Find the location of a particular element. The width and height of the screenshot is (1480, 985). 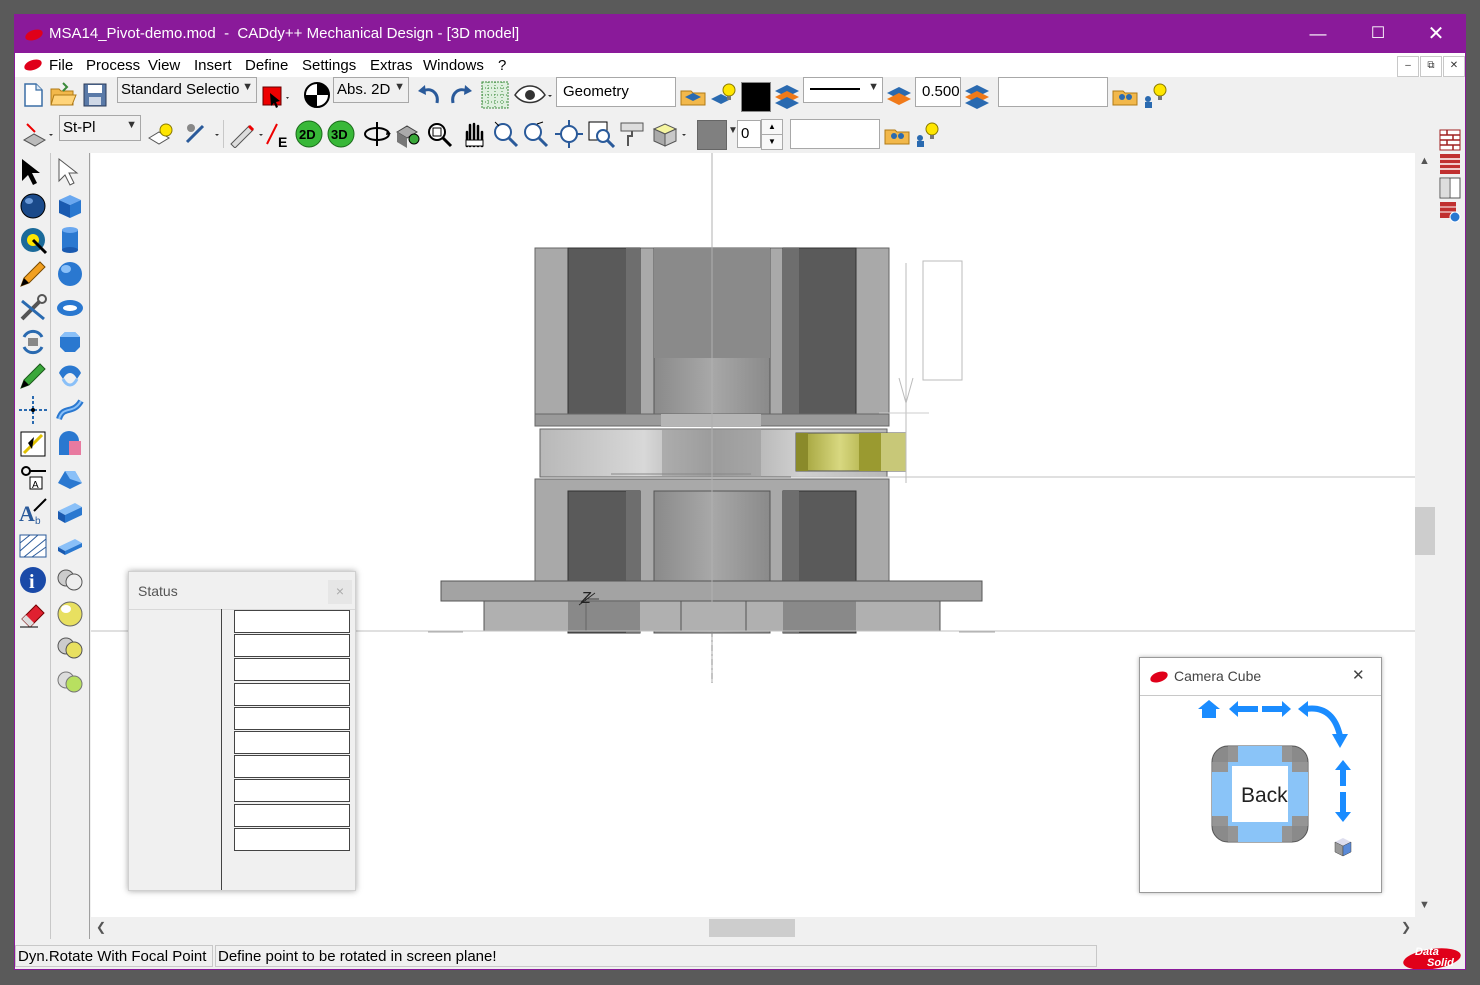

menu-help: ? is located at coordinates (502, 65).